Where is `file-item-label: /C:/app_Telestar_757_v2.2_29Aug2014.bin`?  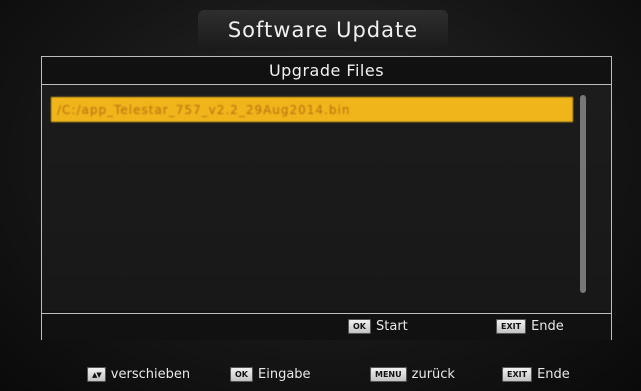
file-item-label: /C:/app_Telestar_757_v2.2_29Aug2014.bin is located at coordinates (204, 109).